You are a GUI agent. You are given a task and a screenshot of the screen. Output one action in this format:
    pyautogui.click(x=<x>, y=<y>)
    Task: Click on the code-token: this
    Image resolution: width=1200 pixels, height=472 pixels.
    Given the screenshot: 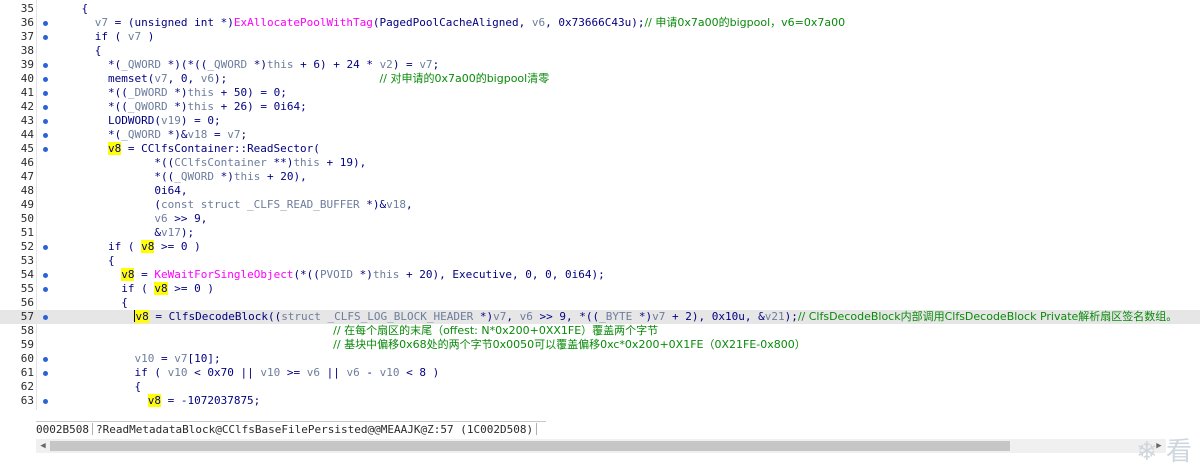 What is the action you would take?
    pyautogui.click(x=200, y=92)
    